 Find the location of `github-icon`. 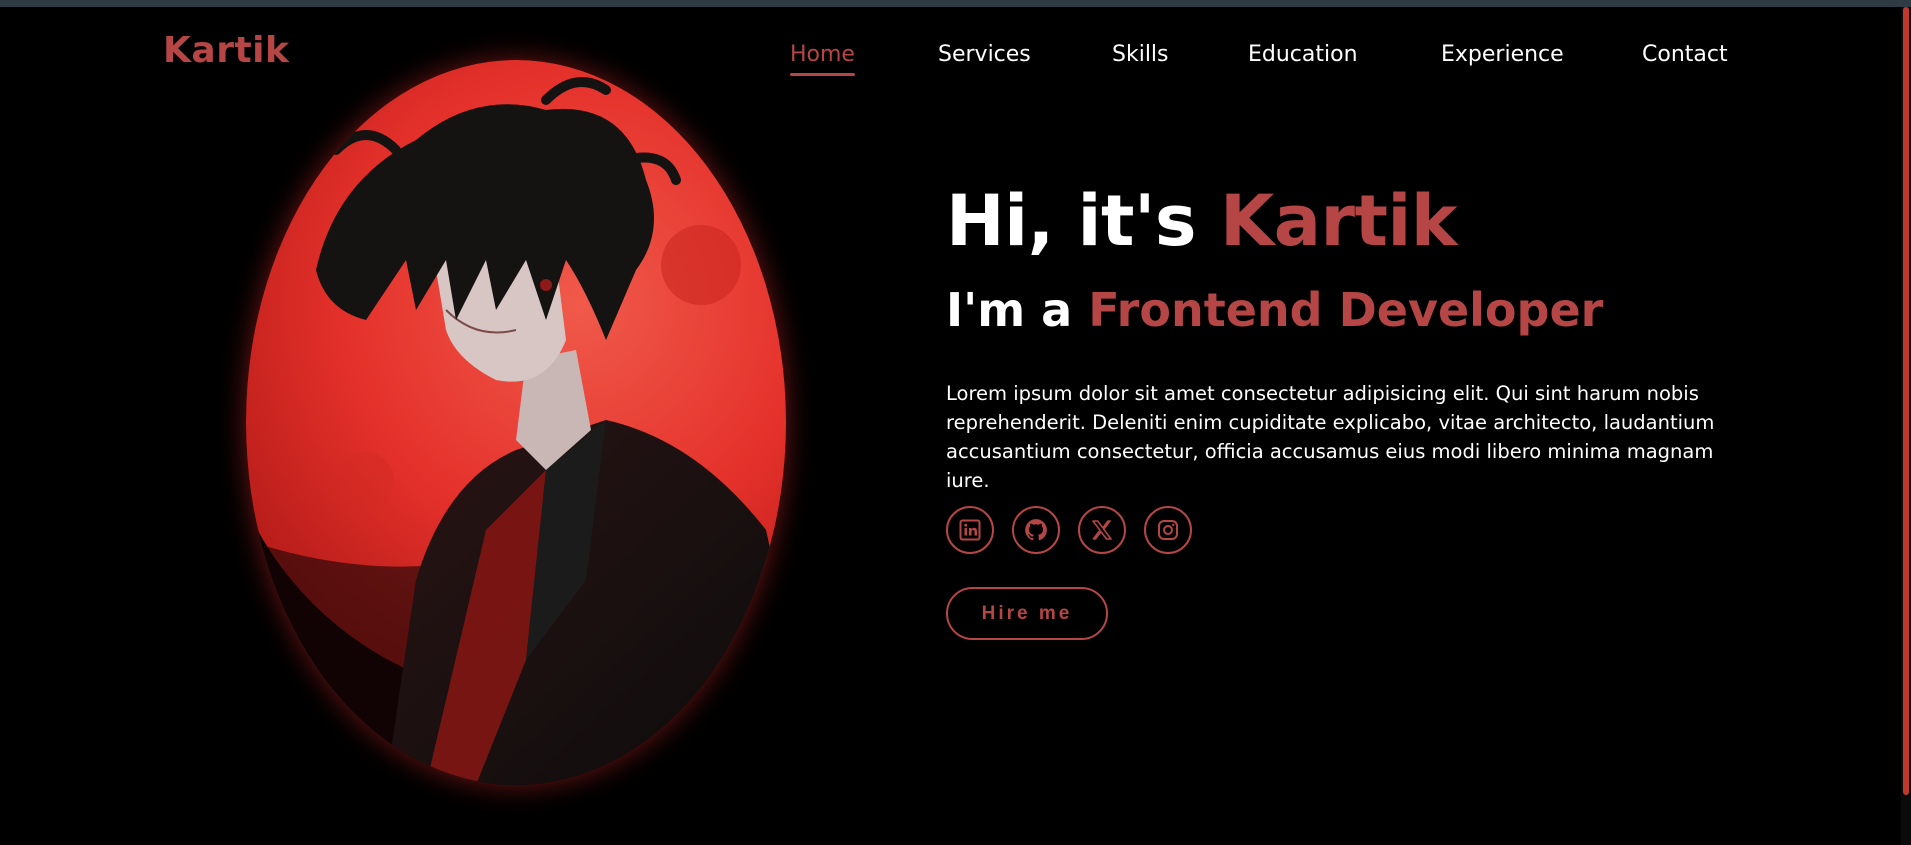

github-icon is located at coordinates (1036, 530).